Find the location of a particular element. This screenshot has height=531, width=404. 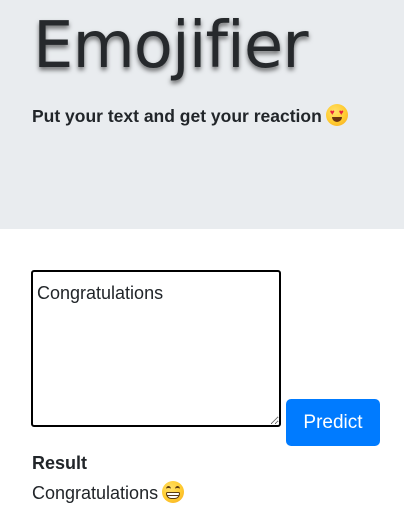

predict-button: Predict is located at coordinates (333, 422).